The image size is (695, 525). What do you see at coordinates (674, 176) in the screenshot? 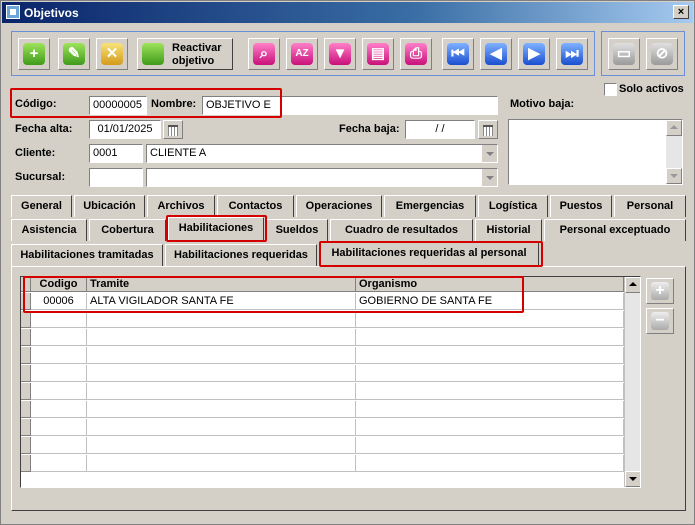
I see `memo-scroll-down-icon` at bounding box center [674, 176].